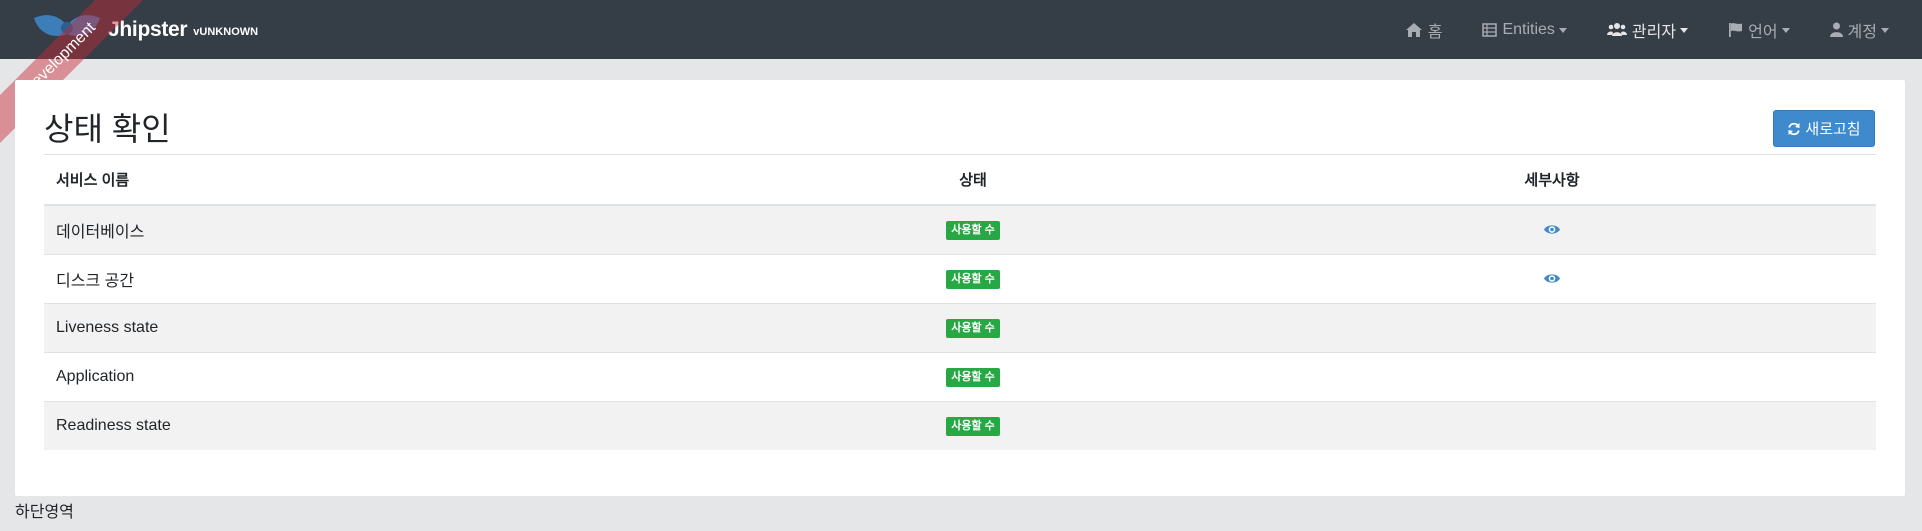  What do you see at coordinates (1528, 29) in the screenshot?
I see `nav-entities-label: Entities` at bounding box center [1528, 29].